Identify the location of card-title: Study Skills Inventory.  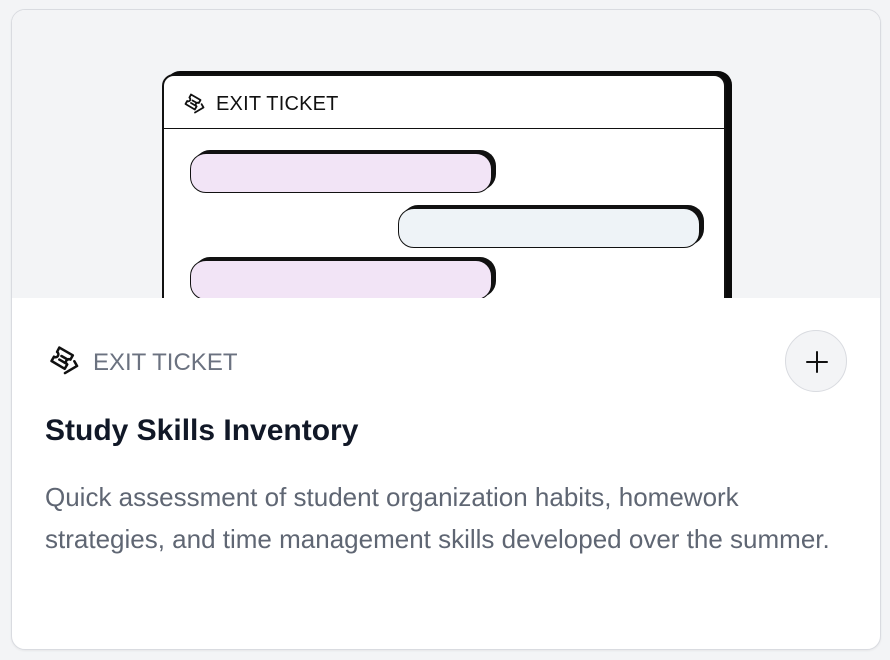
(202, 430).